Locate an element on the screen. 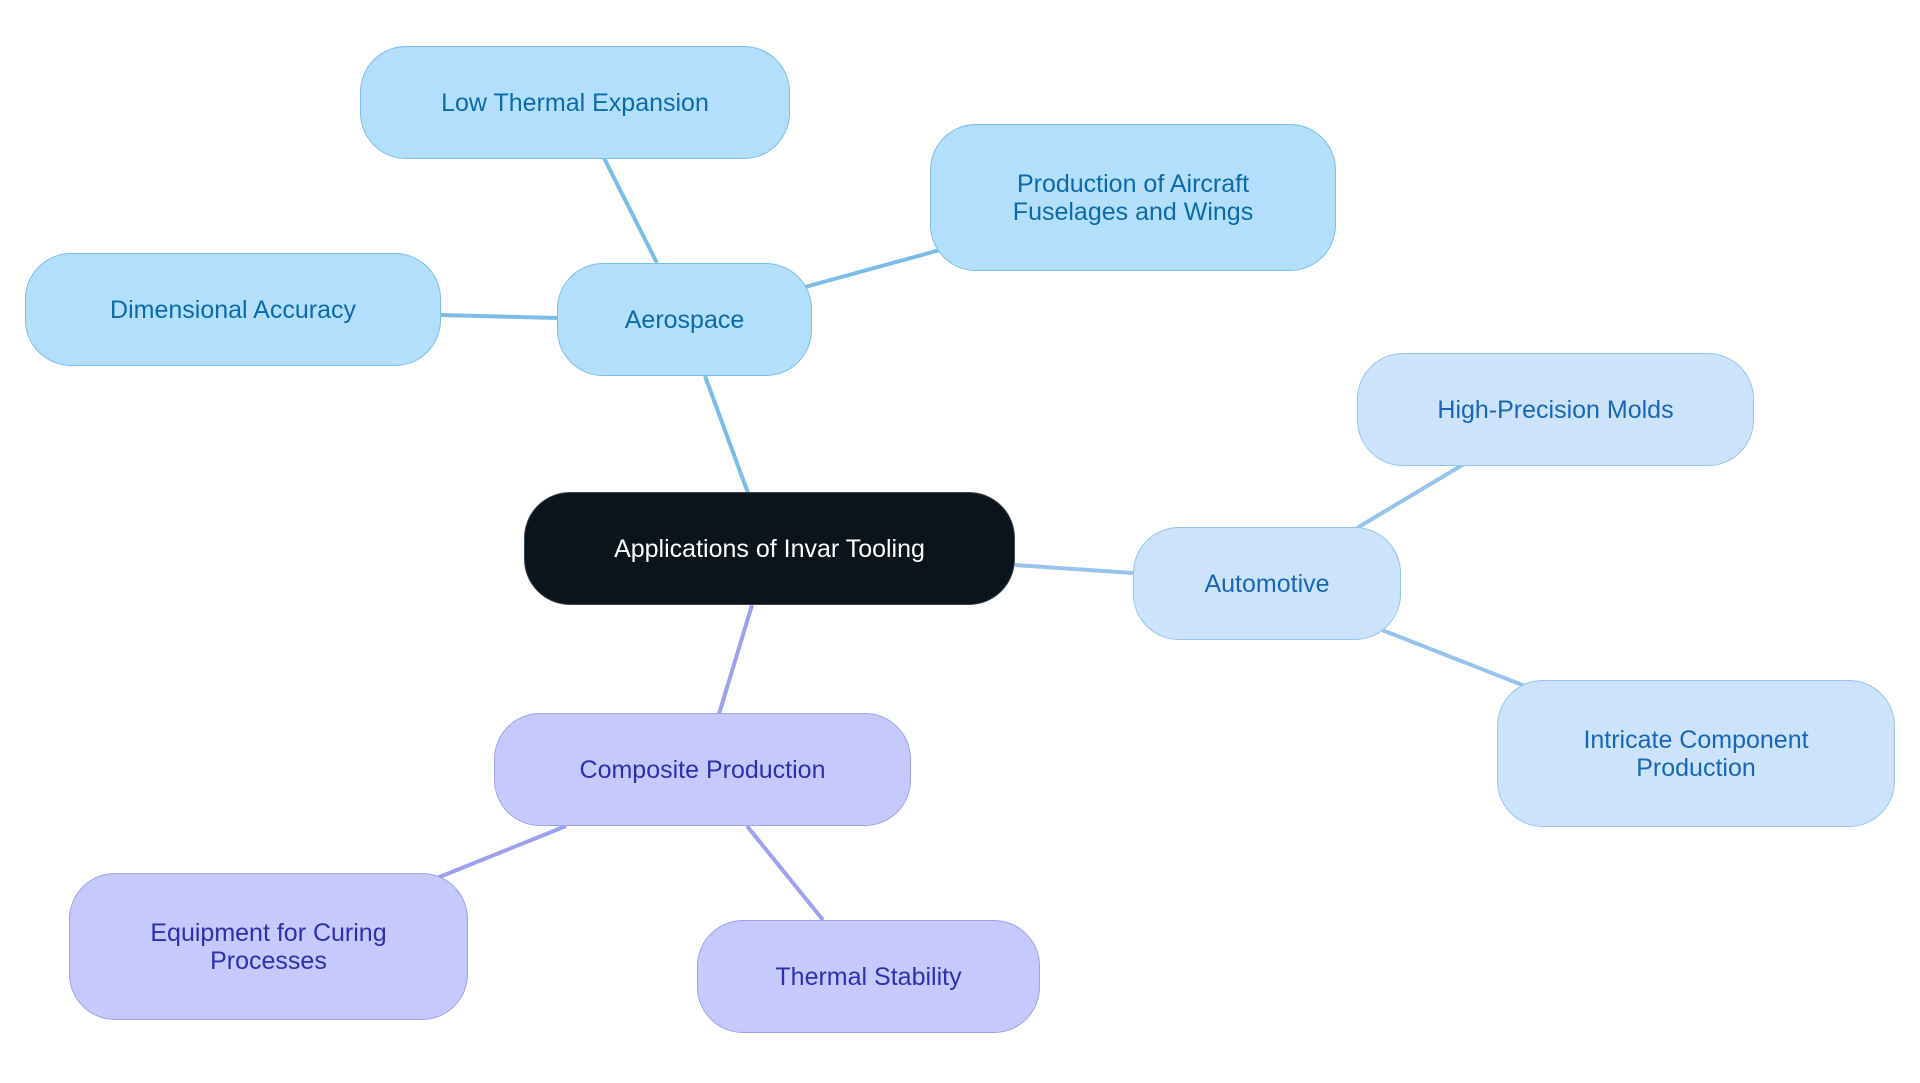  node-composite-production: Composite Production is located at coordinates (702, 769).